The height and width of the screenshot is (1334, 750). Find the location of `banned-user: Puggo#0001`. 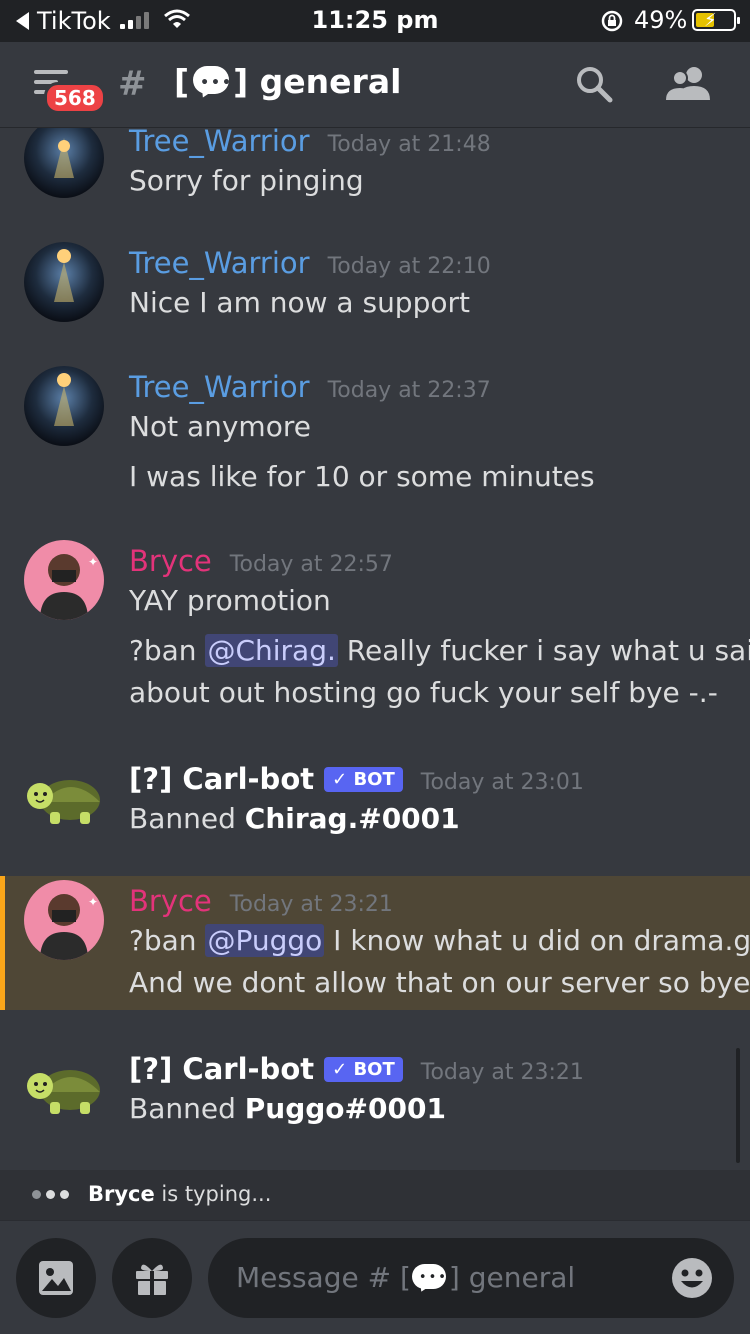

banned-user: Puggo#0001 is located at coordinates (345, 1108).